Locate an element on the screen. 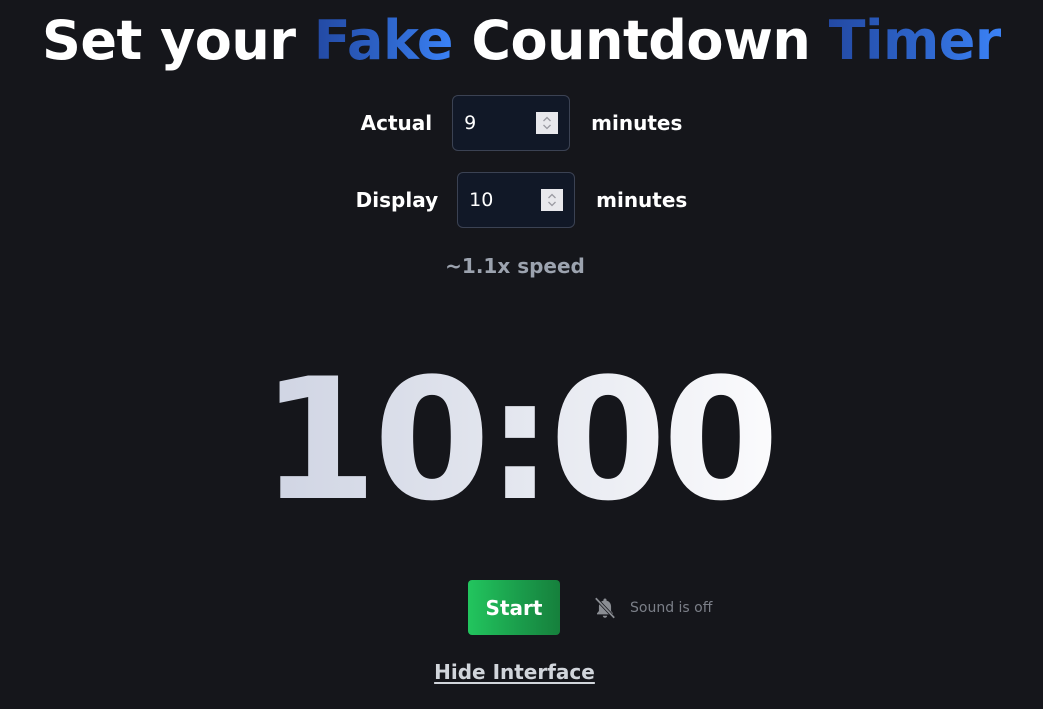 This screenshot has width=1043, height=709. speed-ratio-text: ~1.1x speed is located at coordinates (515, 266).